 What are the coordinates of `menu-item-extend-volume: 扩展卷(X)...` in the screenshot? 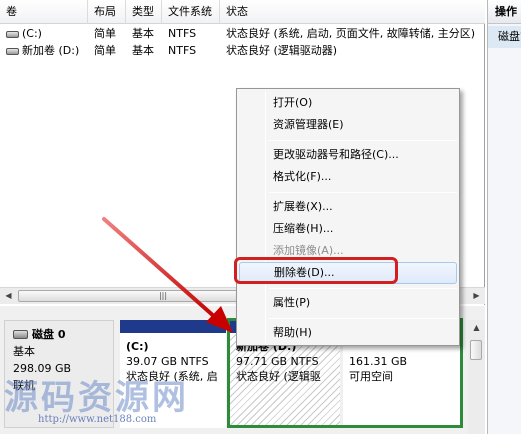 It's located at (348, 207).